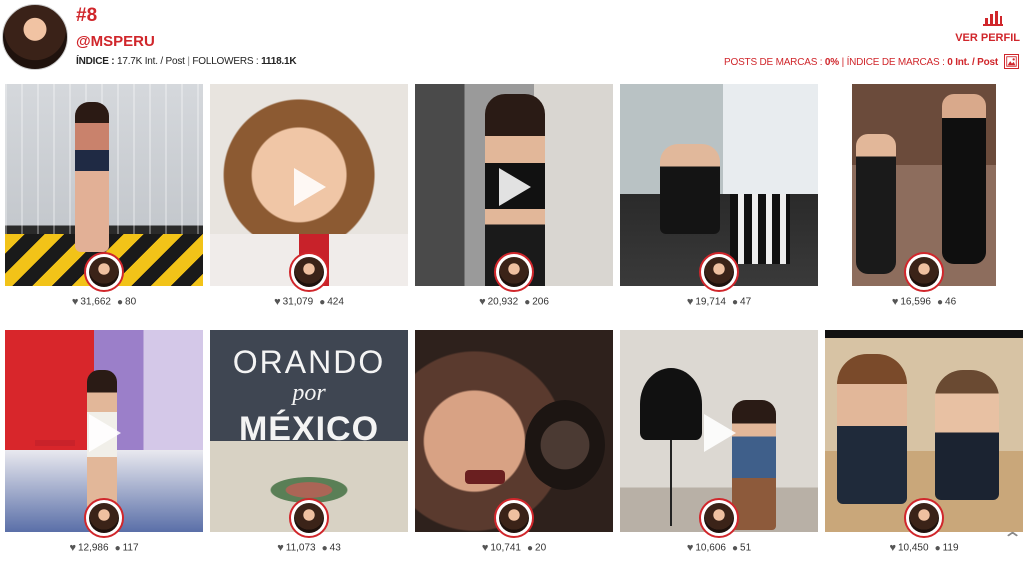 The height and width of the screenshot is (562, 1024). I want to click on comments-count: 424, so click(335, 302).